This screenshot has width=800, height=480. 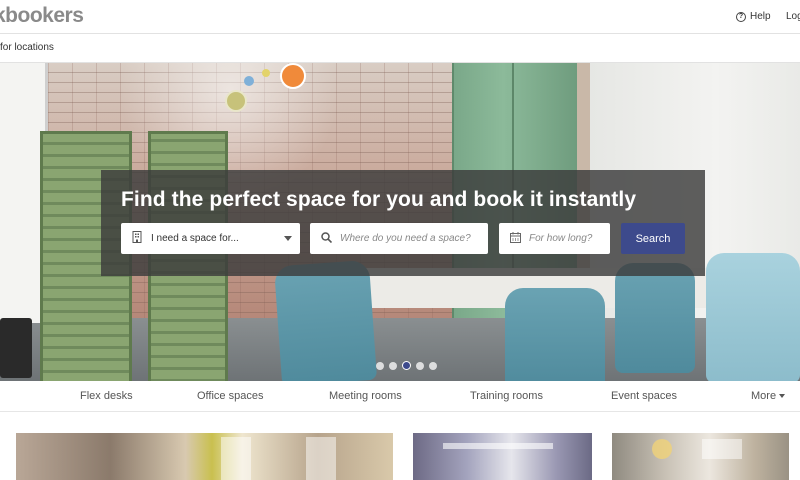 I want to click on sub-bar: for locations, so click(x=400, y=49).